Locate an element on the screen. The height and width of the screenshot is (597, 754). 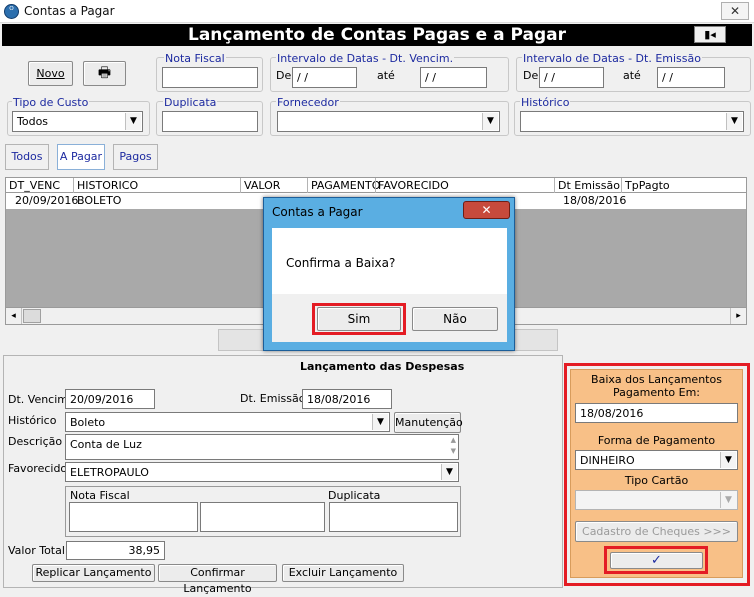
dialog-body: Confirma a Baixa? is located at coordinates (389, 261).